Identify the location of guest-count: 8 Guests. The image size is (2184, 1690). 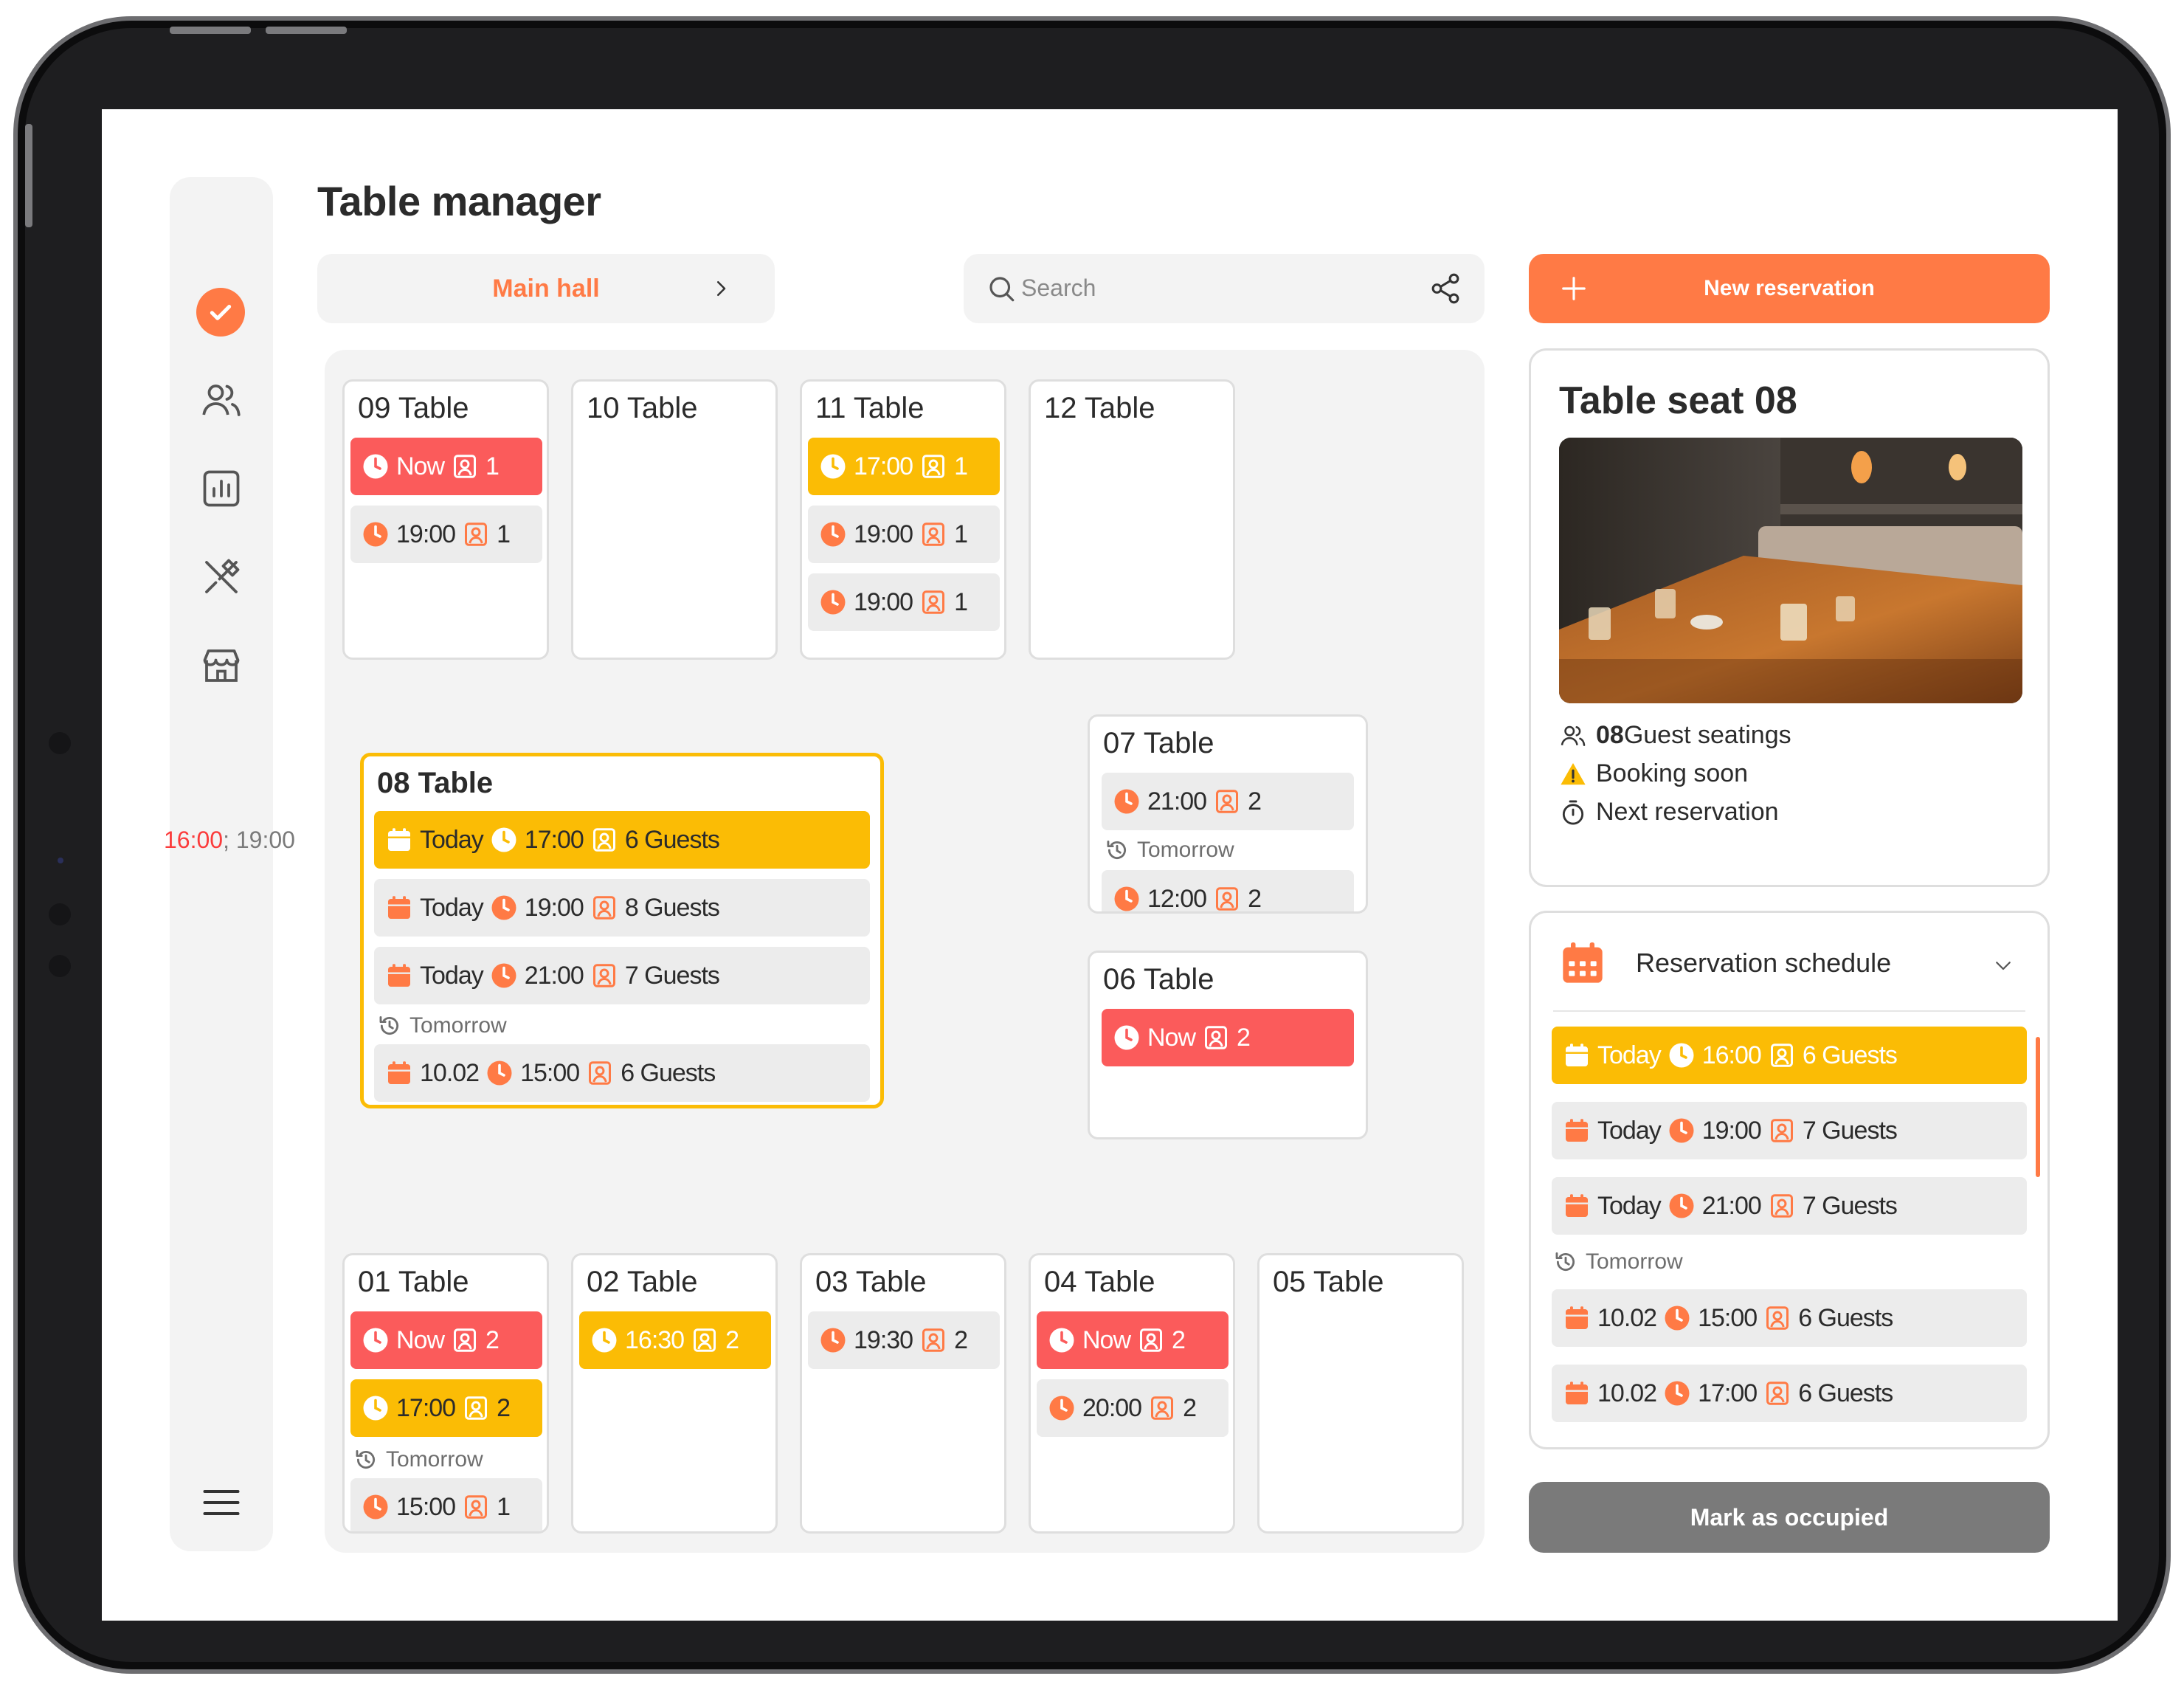
(672, 908).